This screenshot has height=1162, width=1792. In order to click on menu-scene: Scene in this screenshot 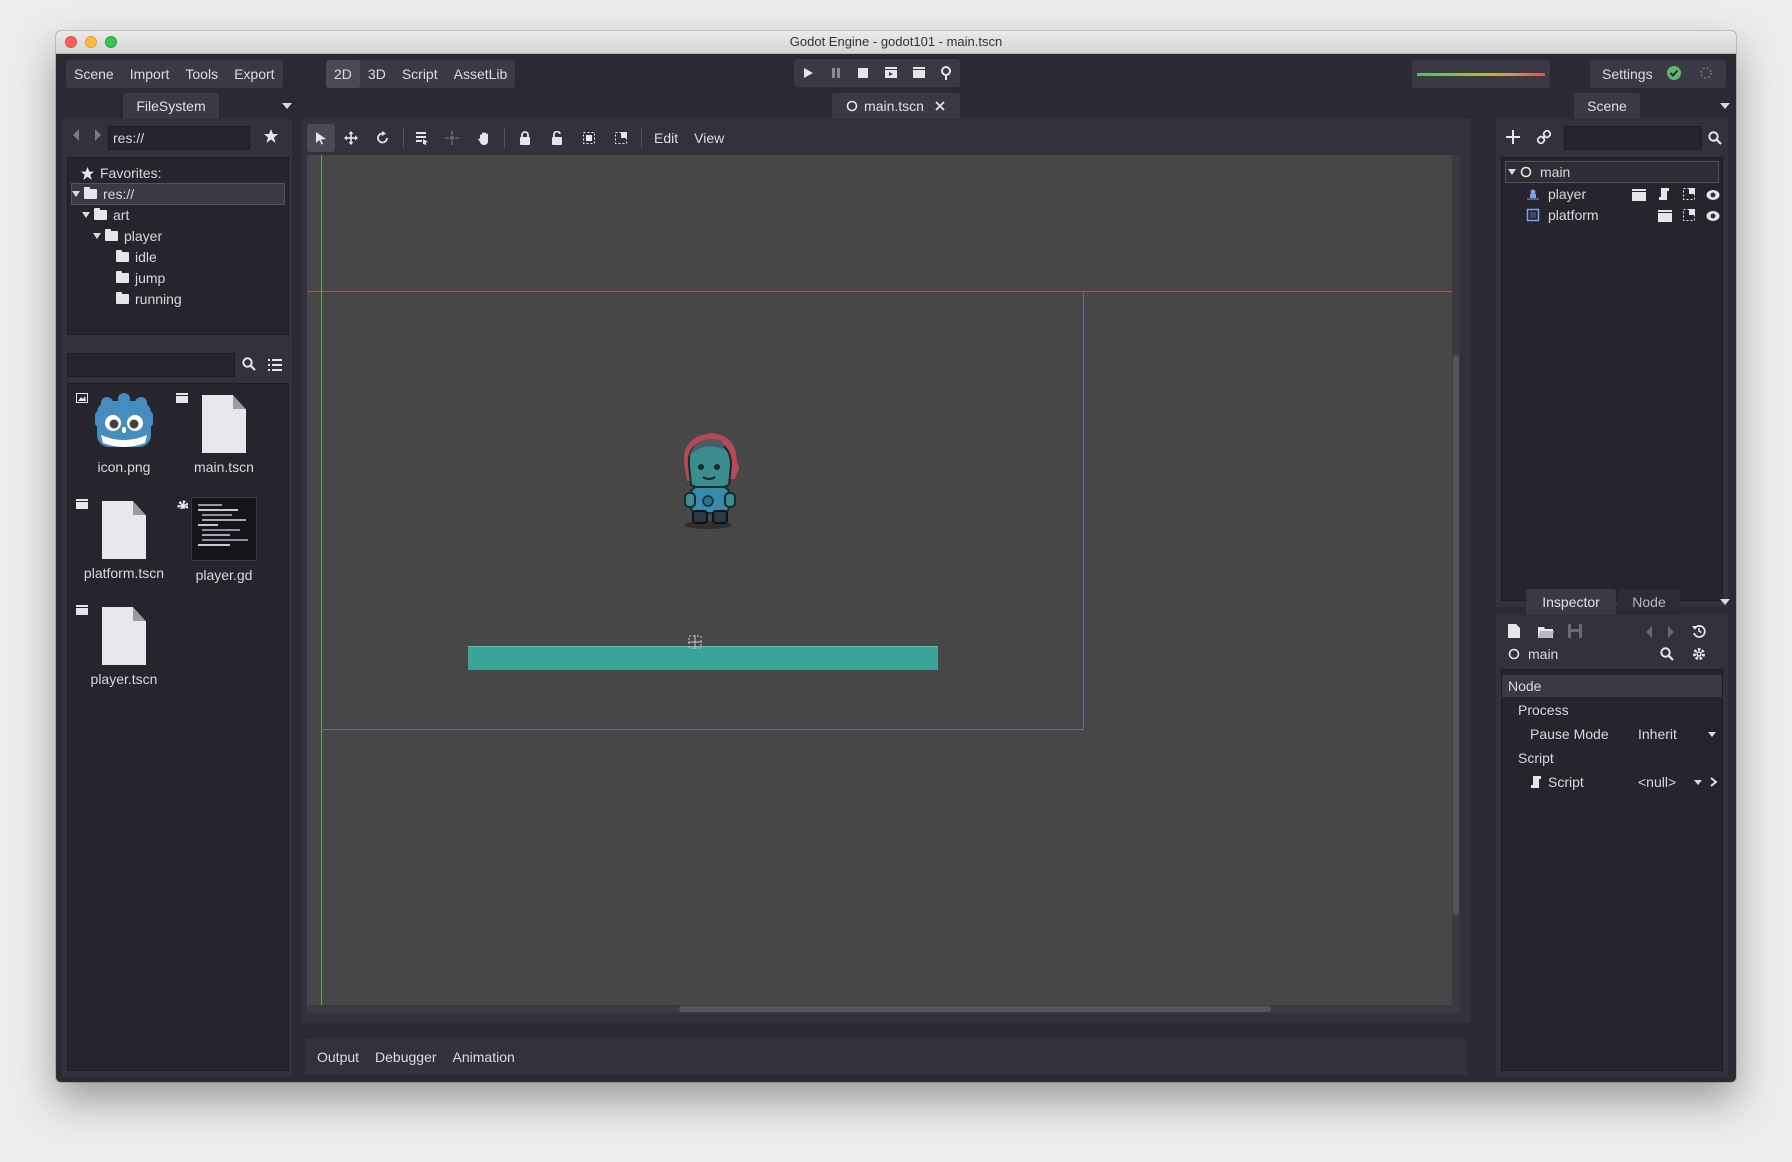, I will do `click(94, 74)`.